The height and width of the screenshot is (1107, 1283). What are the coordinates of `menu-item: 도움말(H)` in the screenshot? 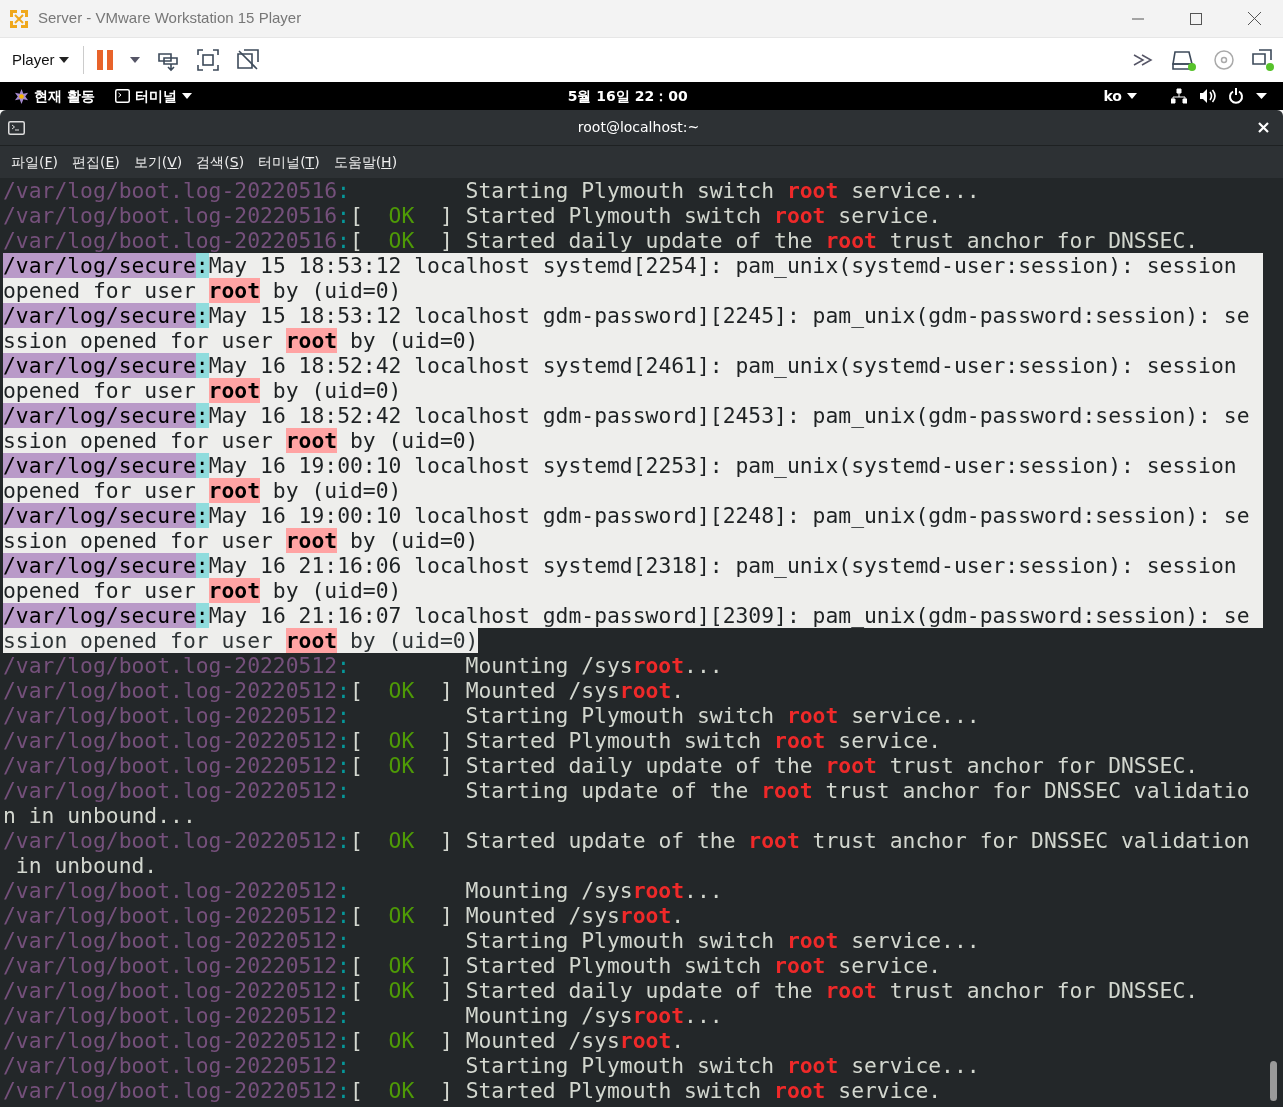 It's located at (365, 162).